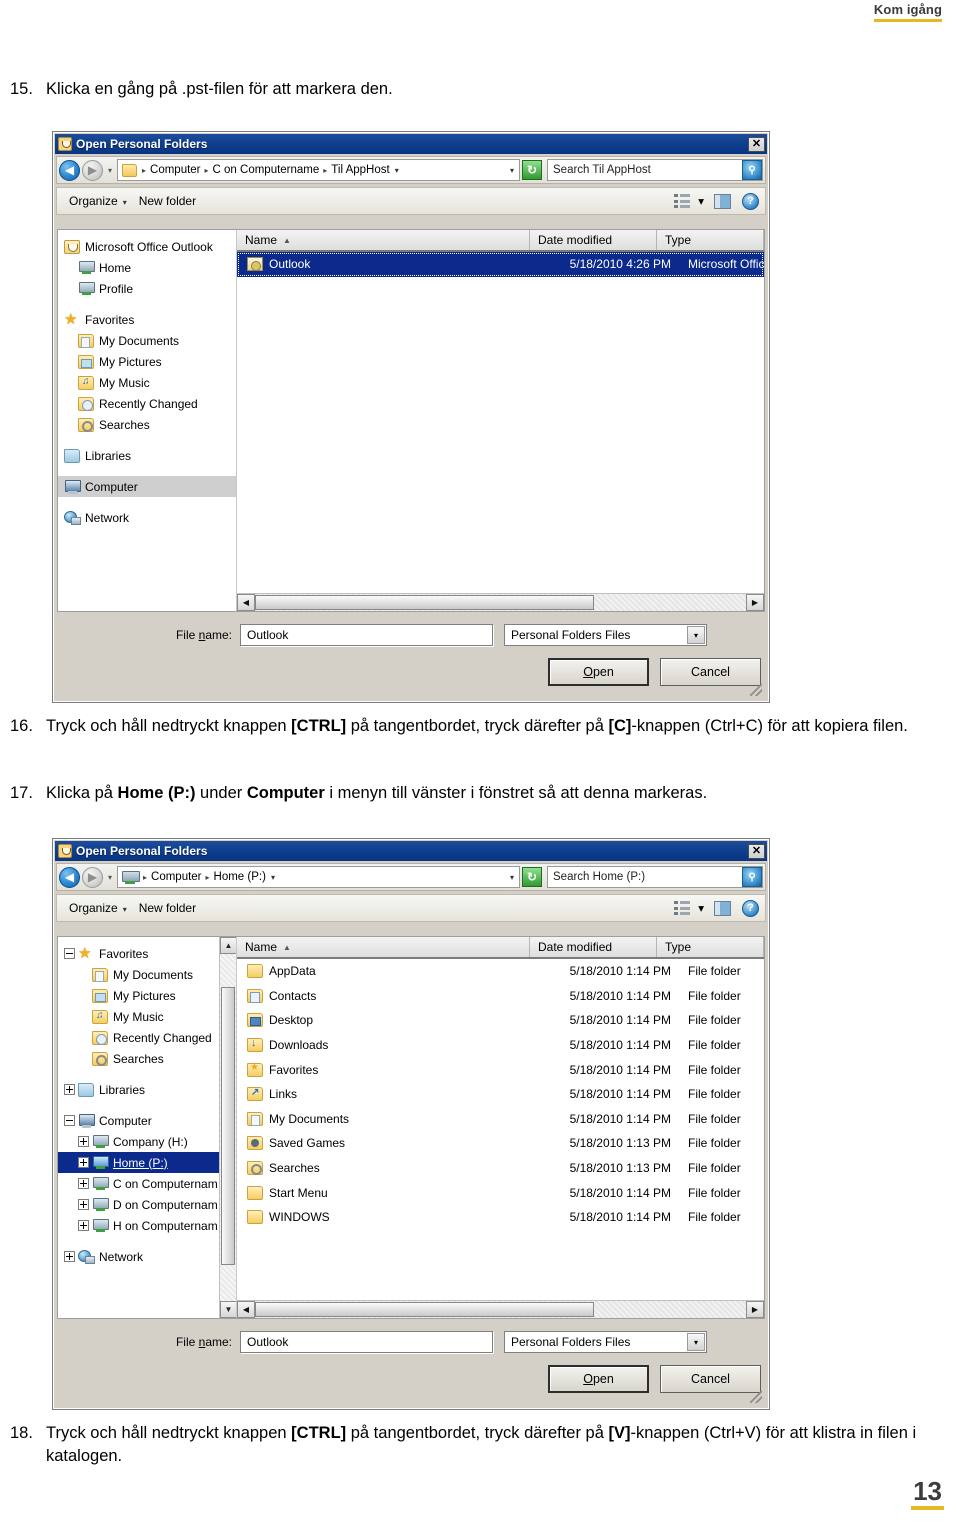  Describe the element at coordinates (69, 170) in the screenshot. I see `back-button: ◀` at that location.